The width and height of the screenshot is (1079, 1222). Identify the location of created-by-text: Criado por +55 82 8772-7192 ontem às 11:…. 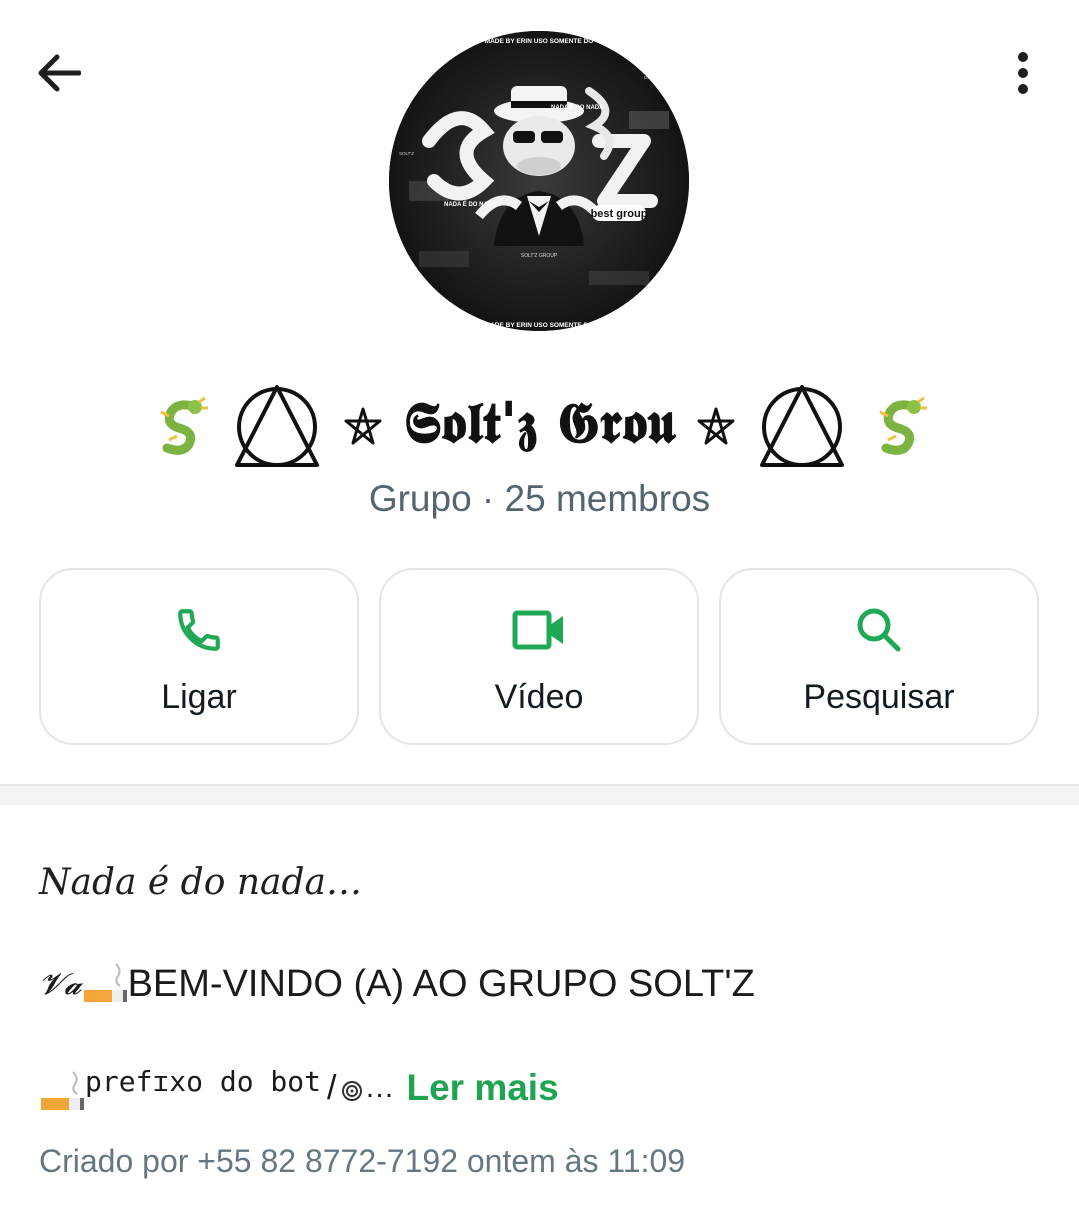
(362, 1161).